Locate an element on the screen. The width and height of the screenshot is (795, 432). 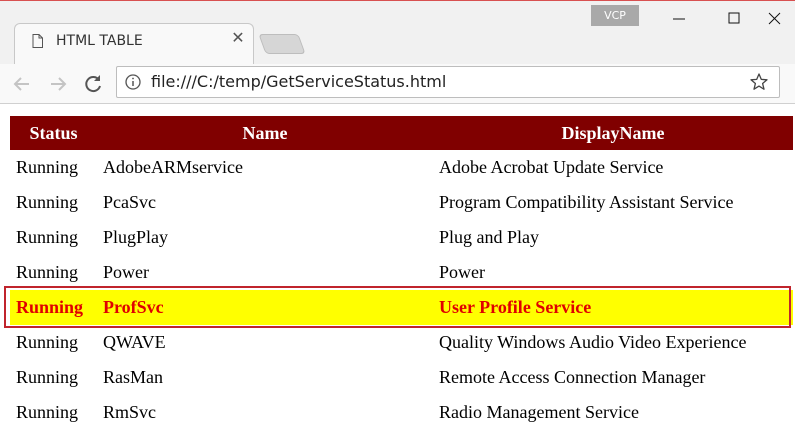
reload-icon is located at coordinates (93, 84).